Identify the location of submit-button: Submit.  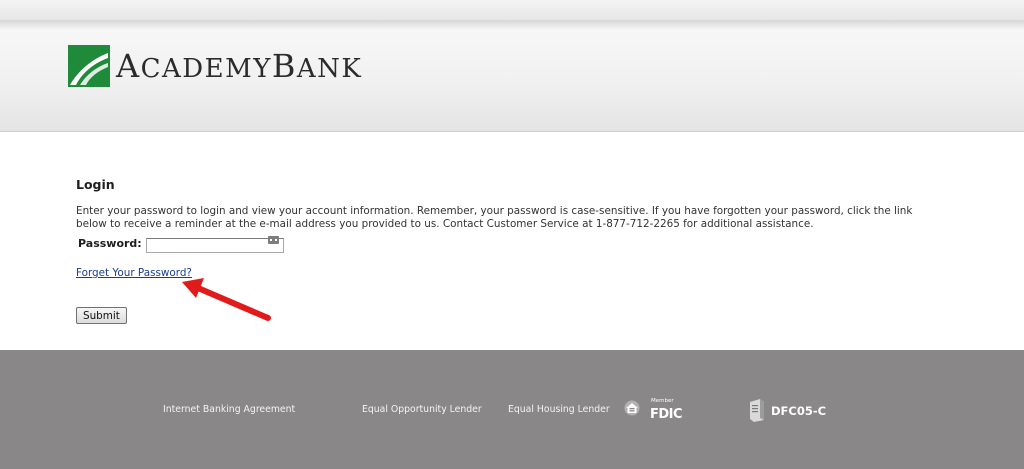
(101, 315).